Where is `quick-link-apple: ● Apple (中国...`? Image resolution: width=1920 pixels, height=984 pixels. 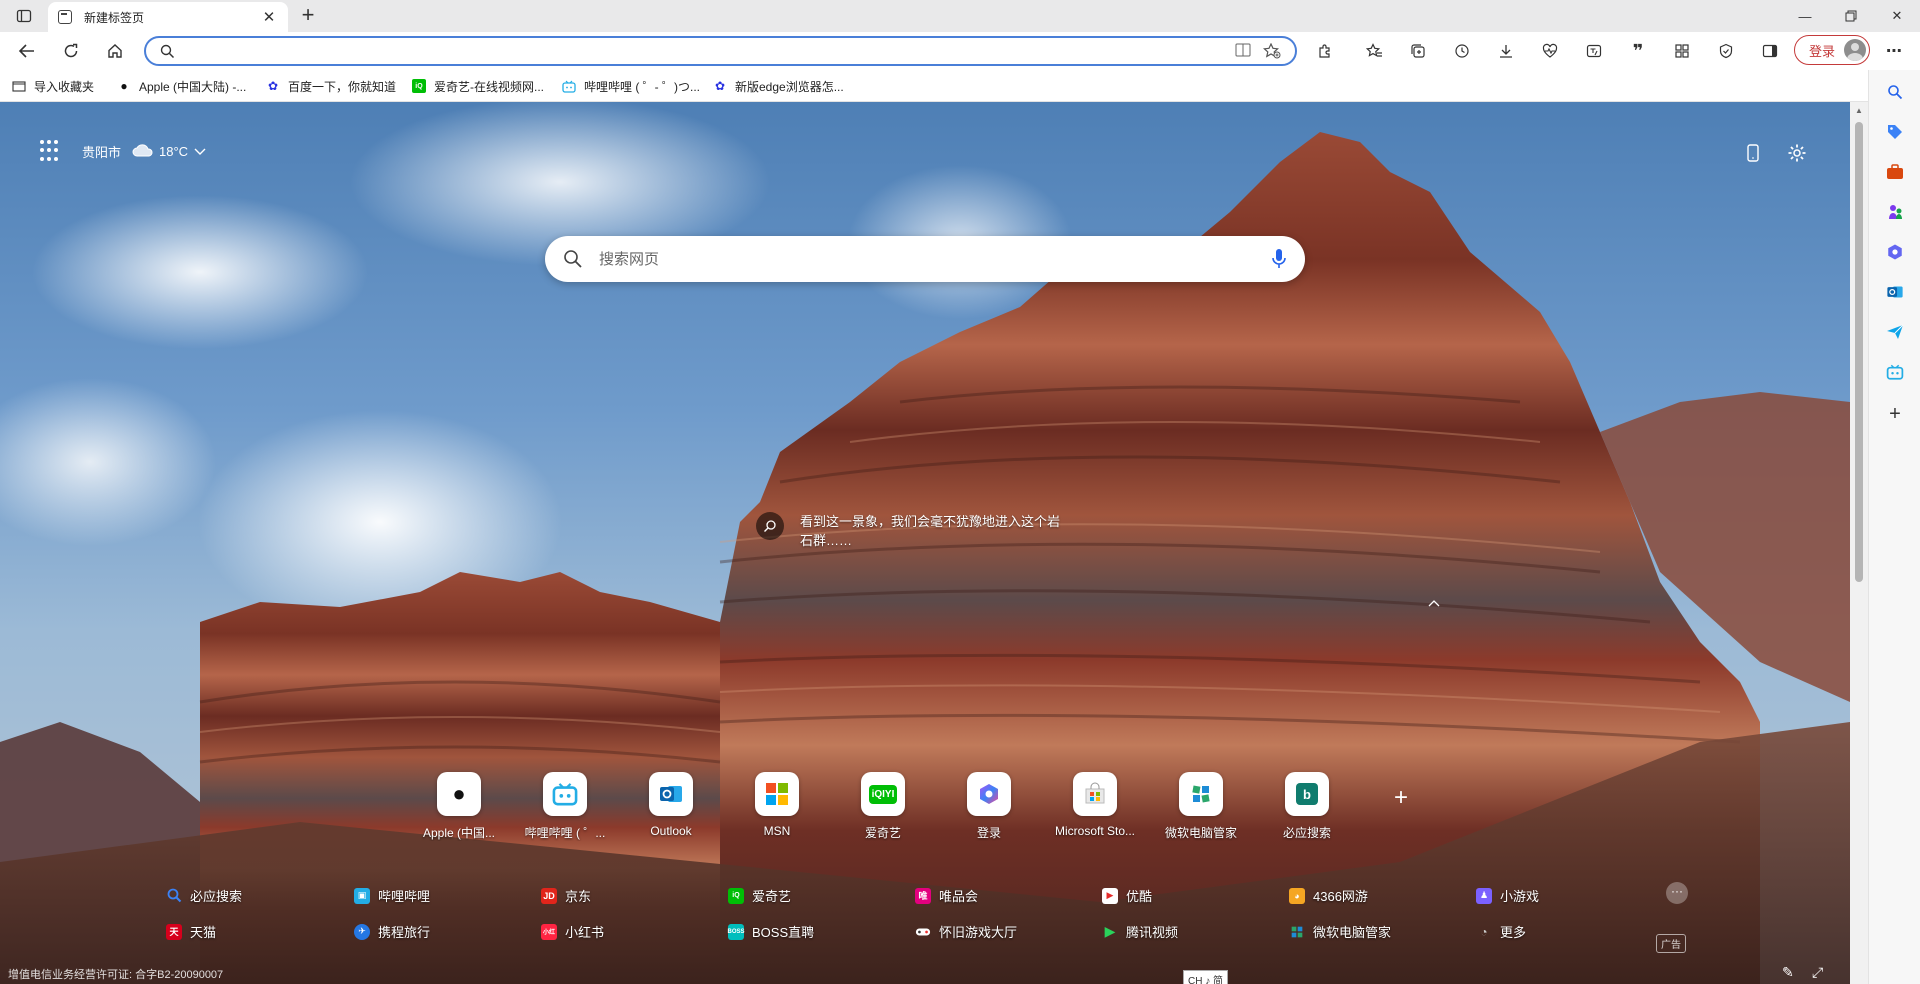
quick-link-apple: ● Apple (中国... is located at coordinates (459, 806).